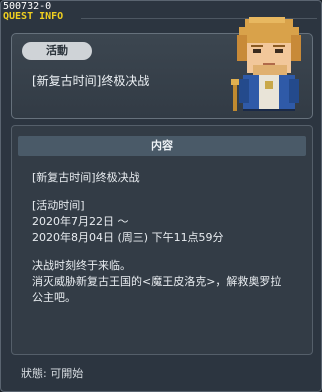 This screenshot has width=322, height=392. What do you see at coordinates (91, 81) in the screenshot?
I see `quest-name: [新复古时间]终极决战` at bounding box center [91, 81].